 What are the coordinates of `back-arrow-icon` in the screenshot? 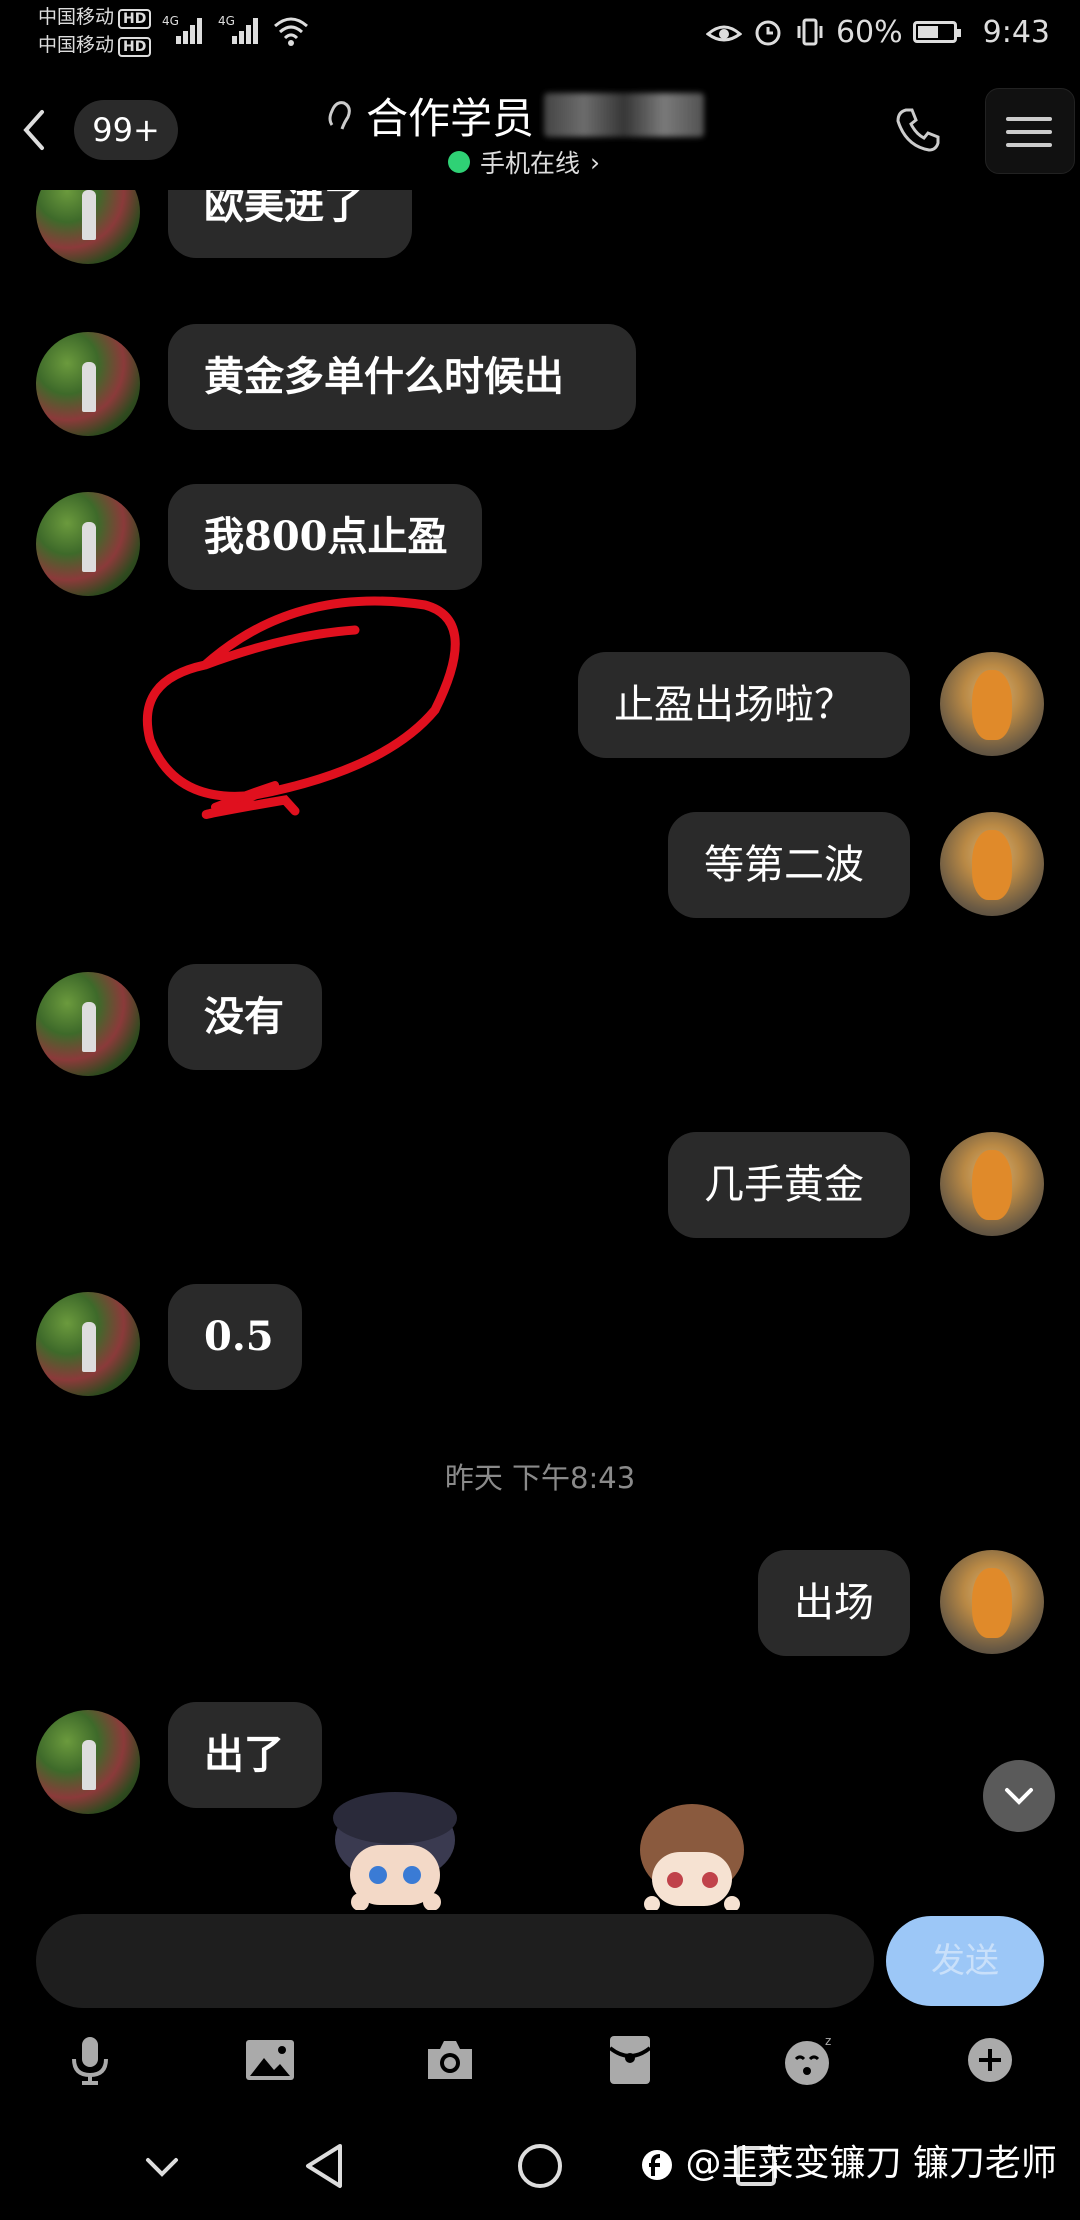 It's located at (34, 130).